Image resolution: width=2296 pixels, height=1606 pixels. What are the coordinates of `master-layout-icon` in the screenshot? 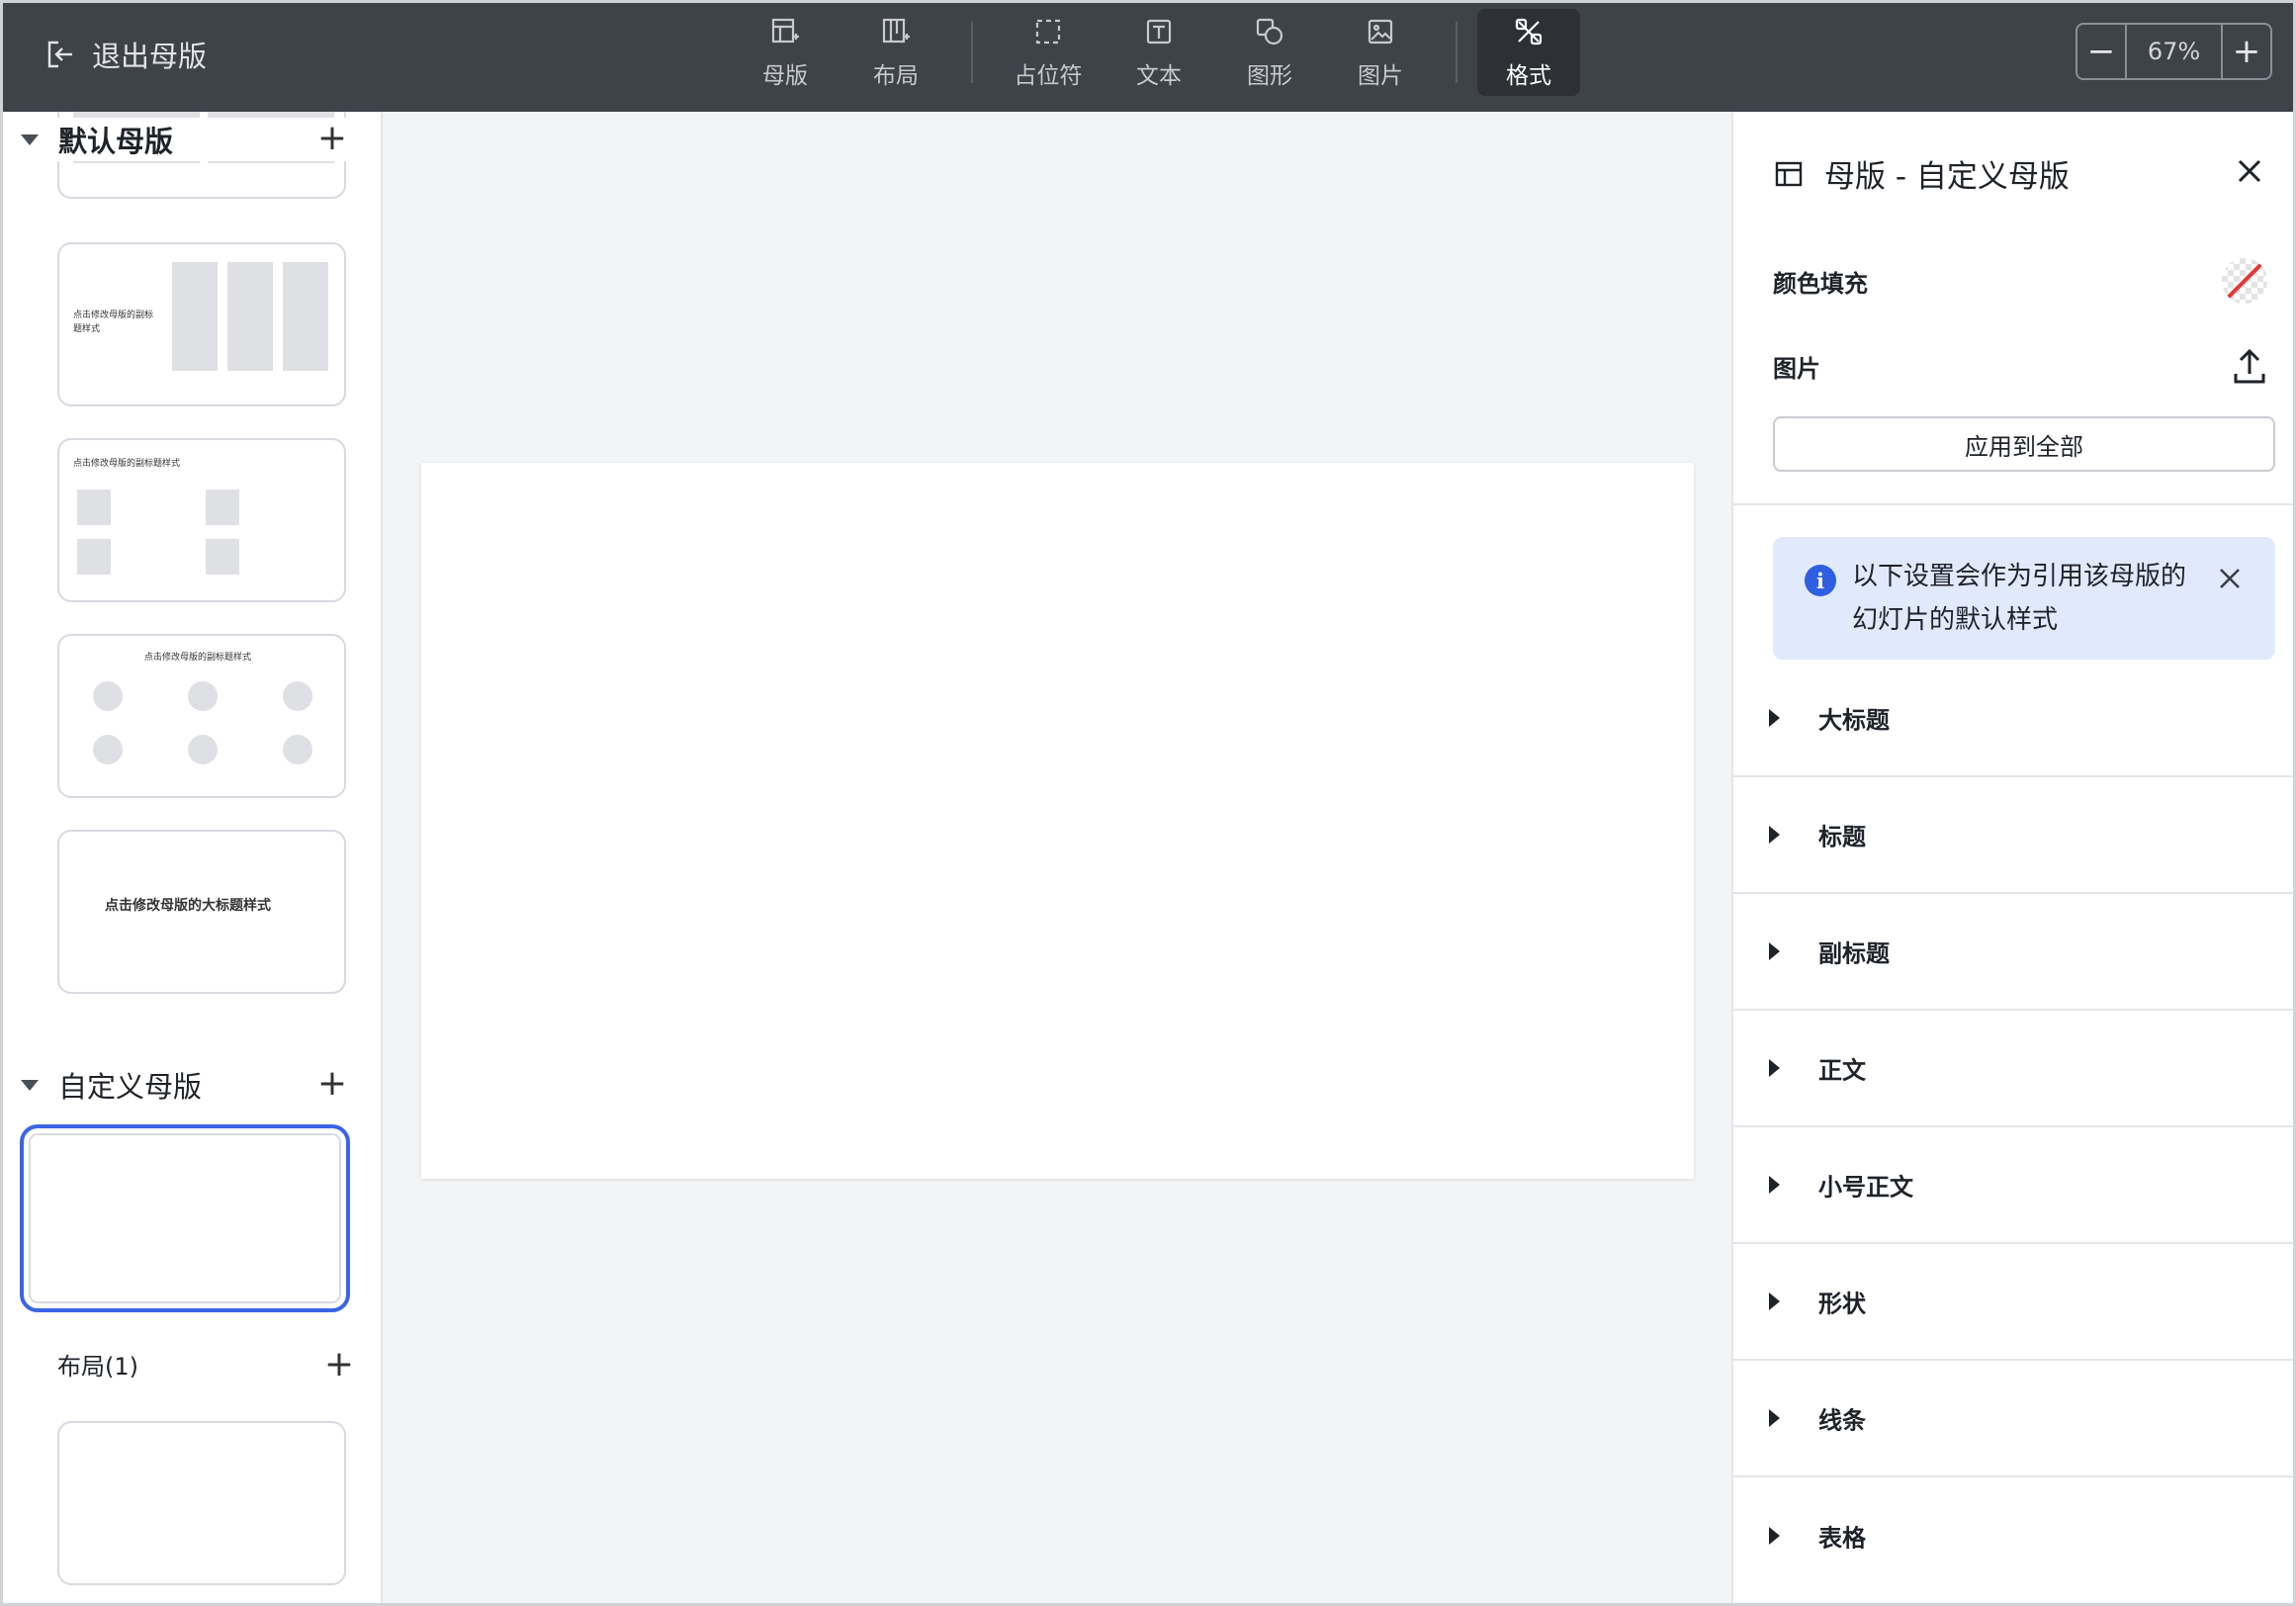 It's located at (1789, 173).